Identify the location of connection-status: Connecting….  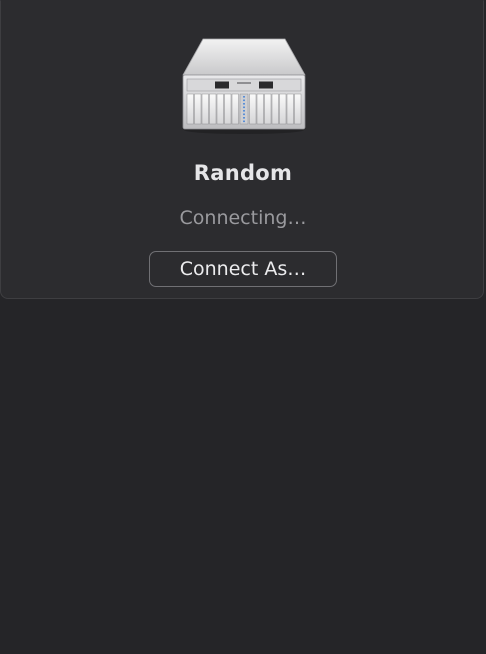
(243, 218).